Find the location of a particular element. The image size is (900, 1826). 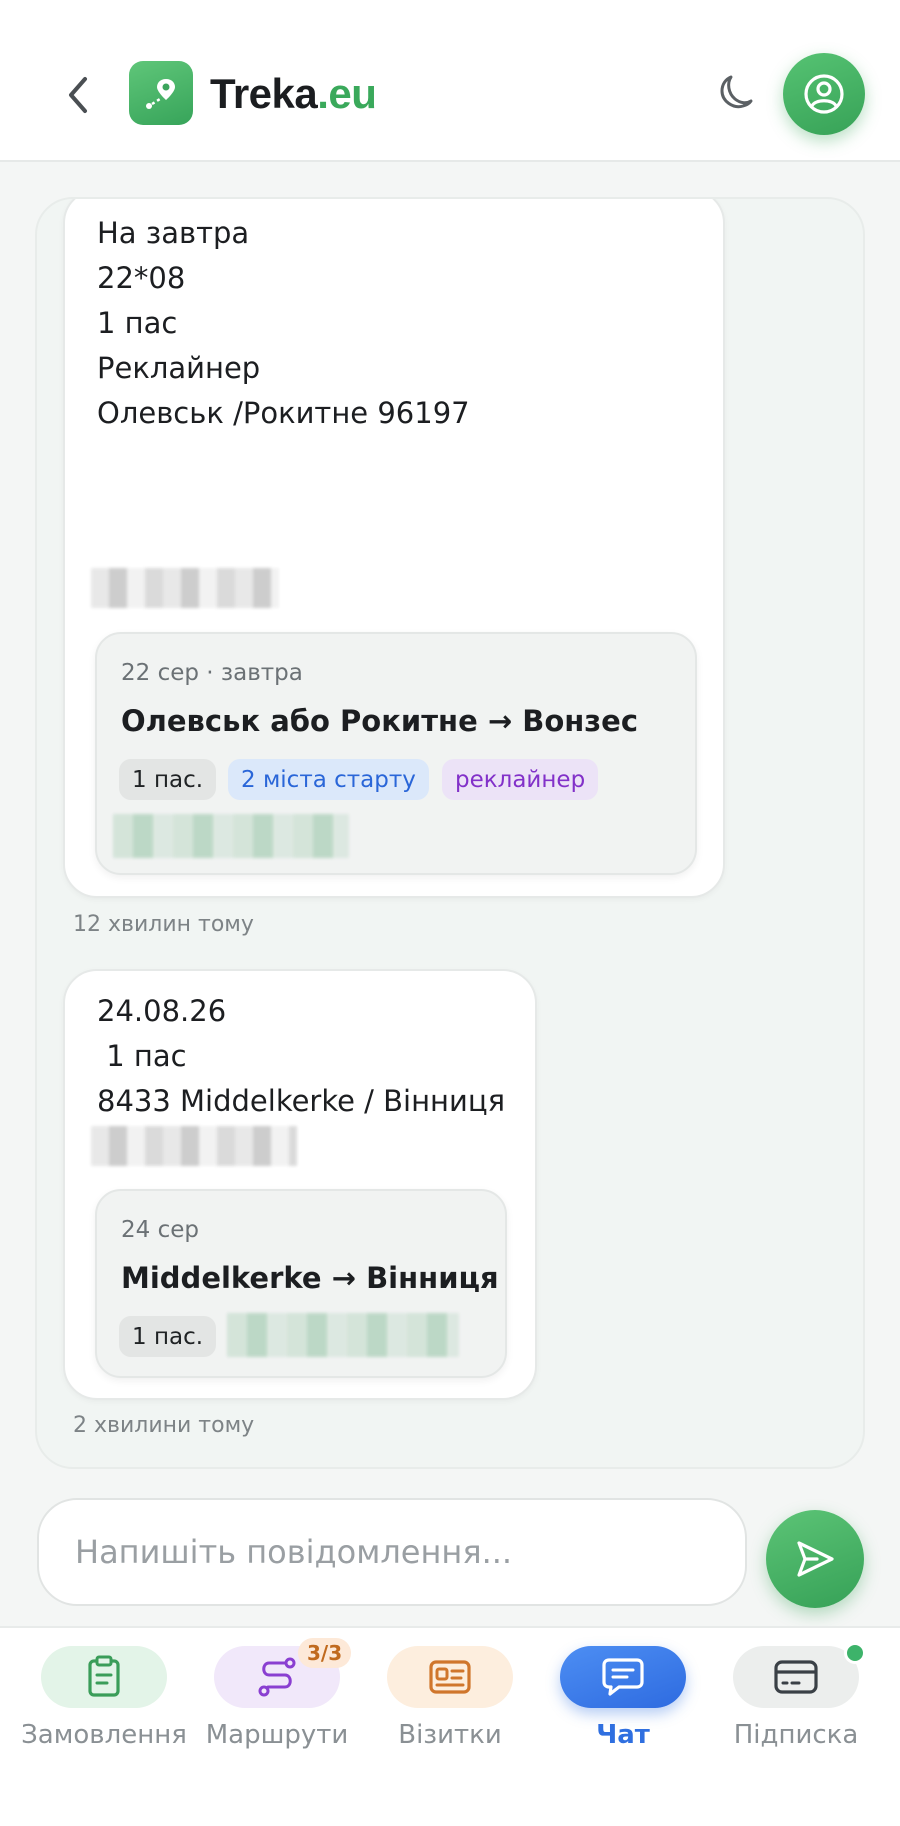

subscription-status-dot is located at coordinates (855, 1653).